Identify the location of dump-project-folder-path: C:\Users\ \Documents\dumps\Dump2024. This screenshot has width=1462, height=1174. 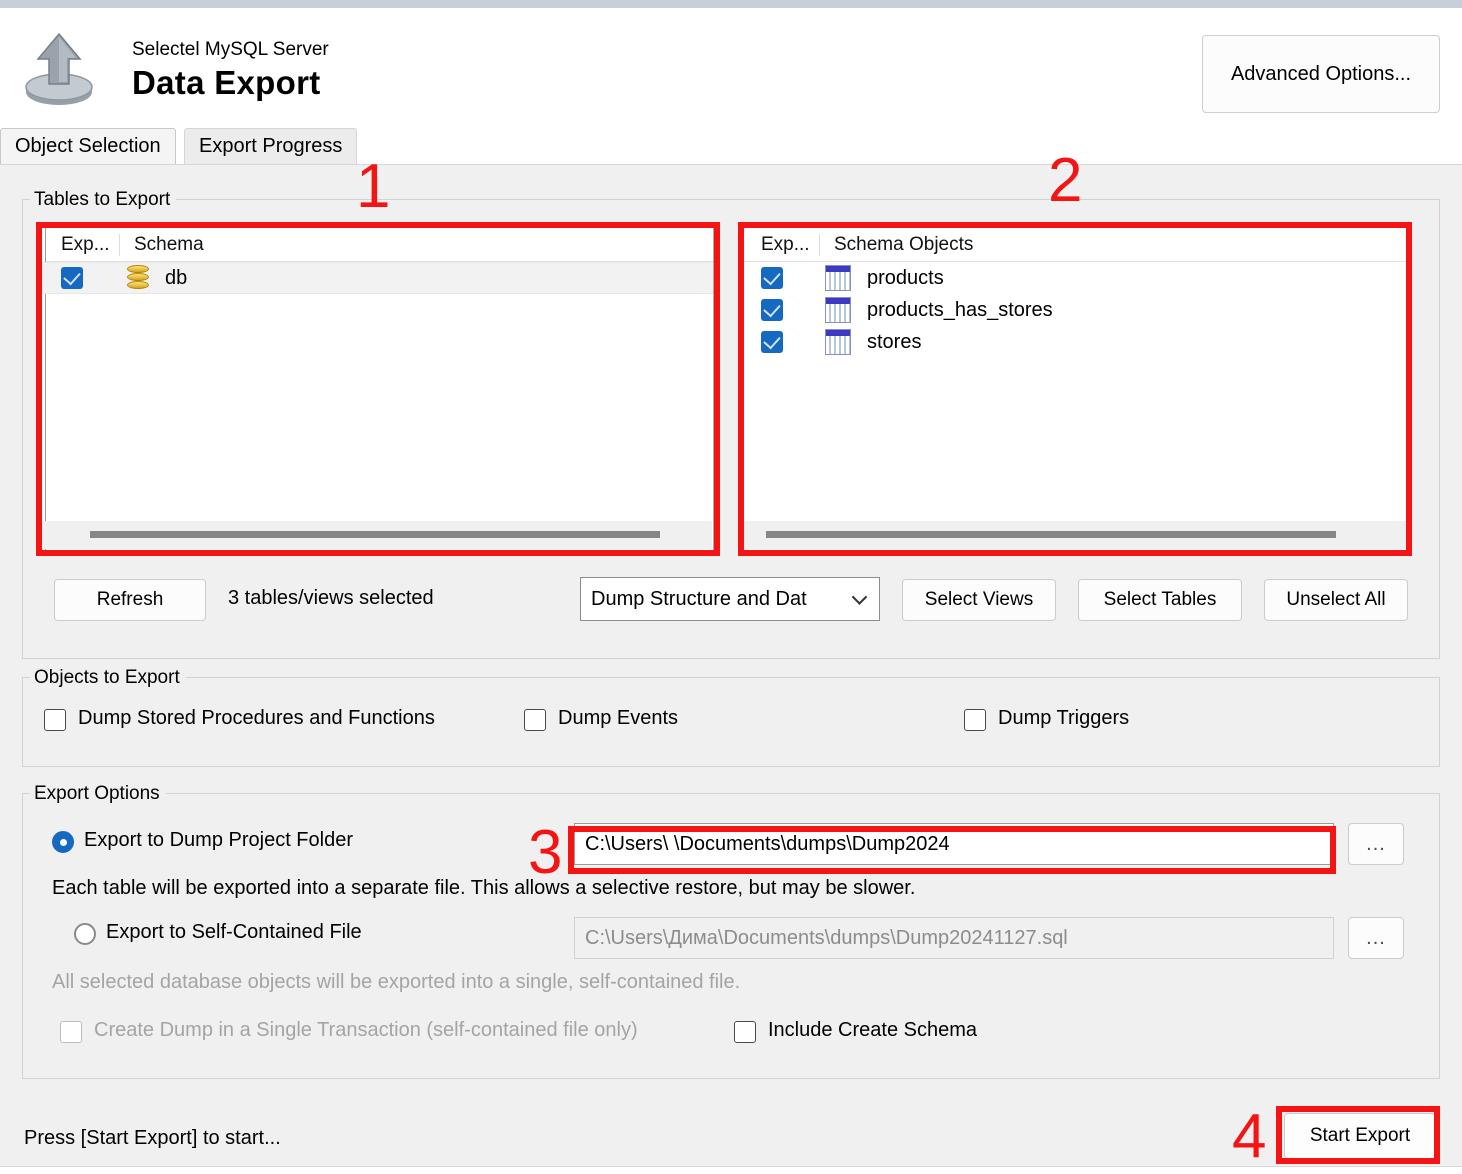
(954, 844).